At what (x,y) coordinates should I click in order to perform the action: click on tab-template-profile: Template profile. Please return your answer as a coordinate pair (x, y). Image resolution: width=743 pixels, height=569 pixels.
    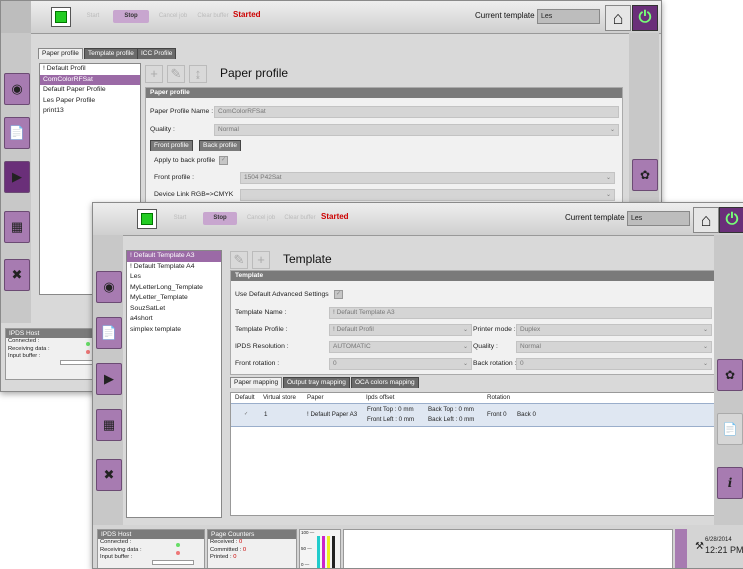
    Looking at the image, I should click on (111, 53).